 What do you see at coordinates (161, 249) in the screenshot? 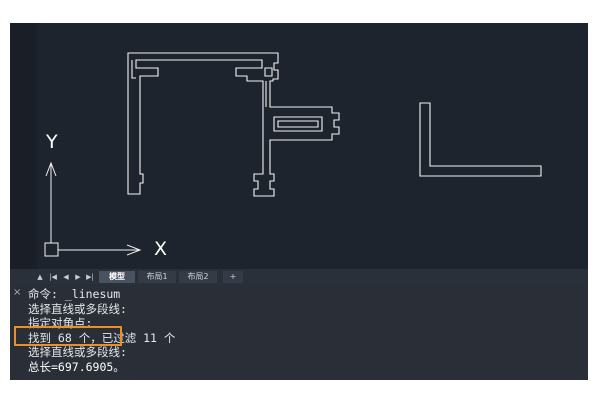
I see `ucs-x-label: X` at bounding box center [161, 249].